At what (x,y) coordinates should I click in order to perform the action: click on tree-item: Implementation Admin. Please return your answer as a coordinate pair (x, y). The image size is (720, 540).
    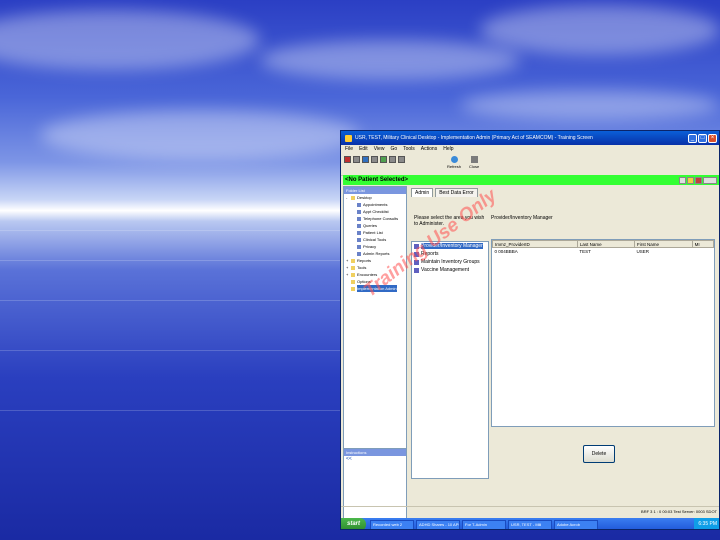
    Looking at the image, I should click on (375, 288).